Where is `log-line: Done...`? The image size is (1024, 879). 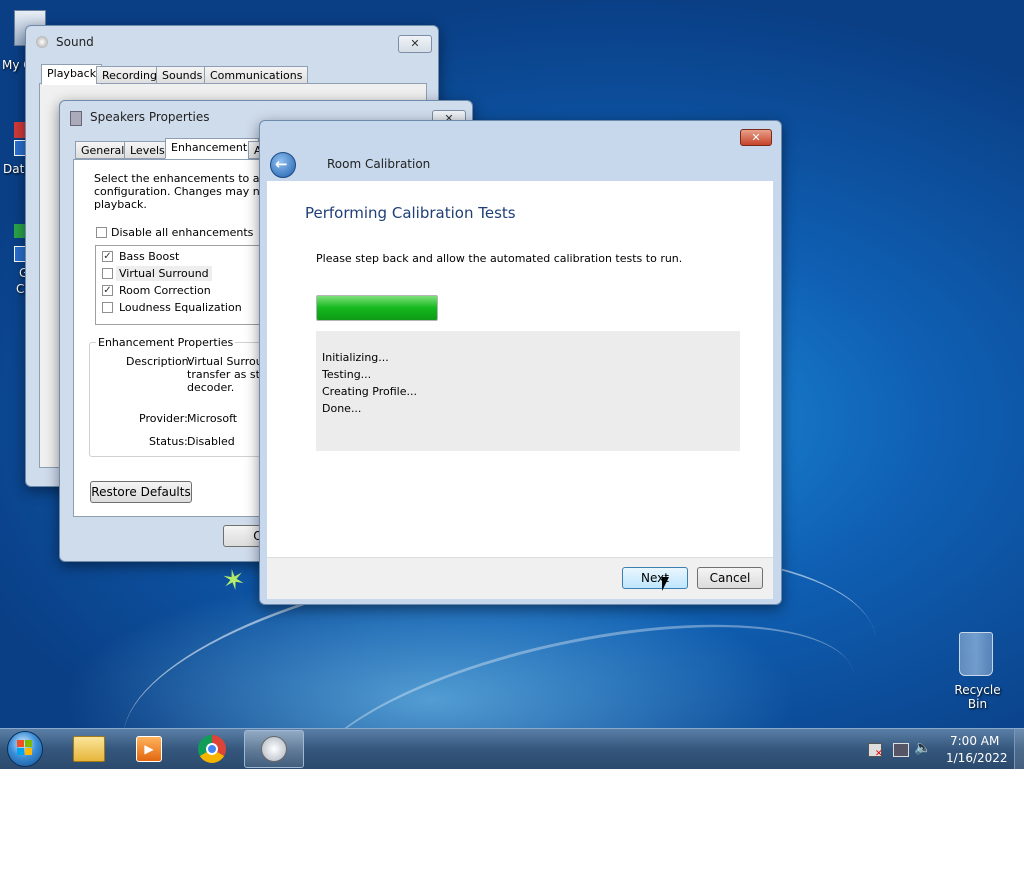 log-line: Done... is located at coordinates (342, 408).